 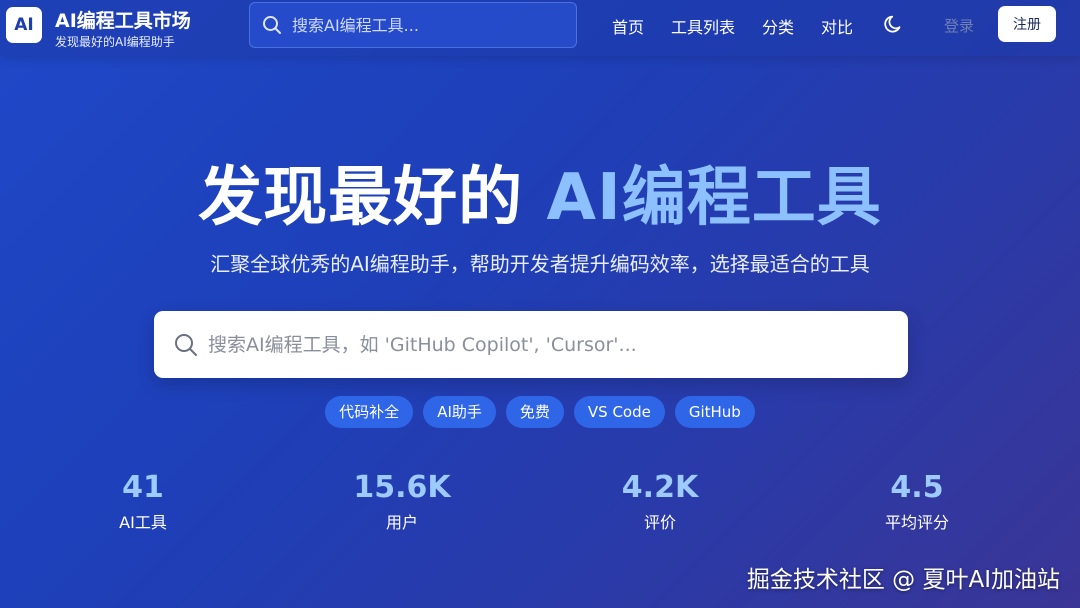 What do you see at coordinates (703, 26) in the screenshot?
I see `nav-tool-list: 工具列表` at bounding box center [703, 26].